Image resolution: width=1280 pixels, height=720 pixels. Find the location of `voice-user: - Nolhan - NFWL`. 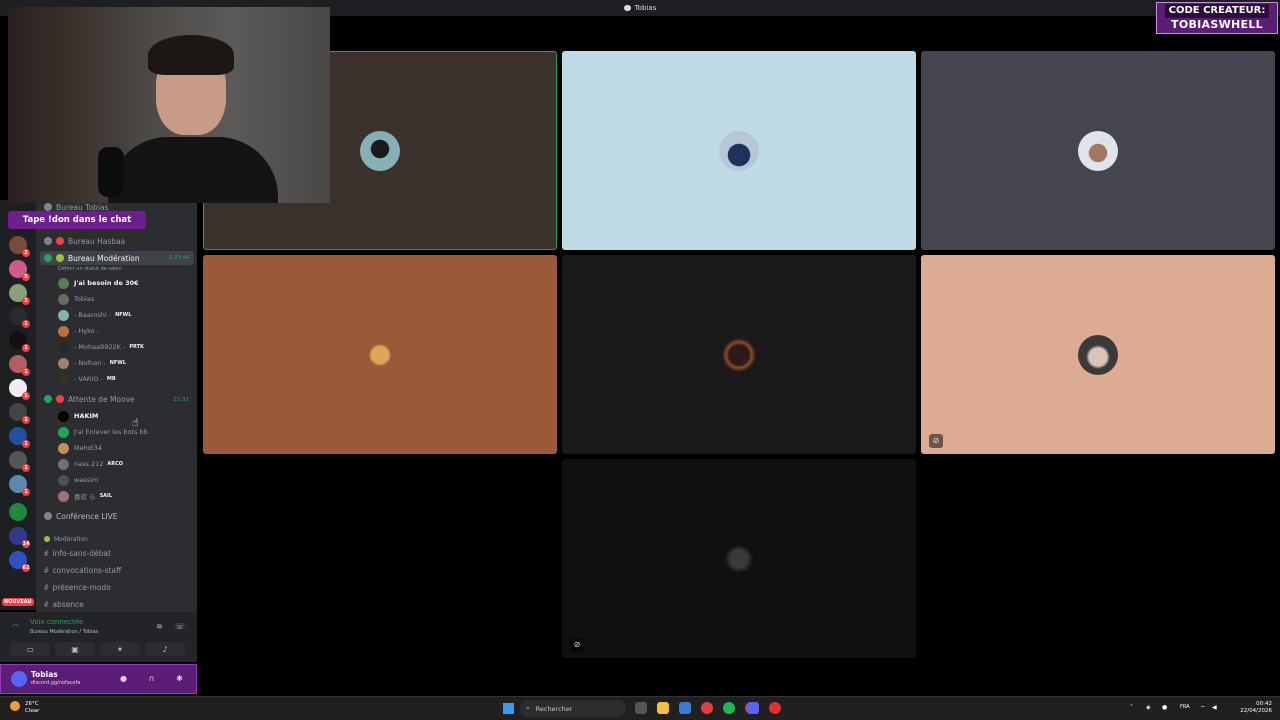

voice-user: - Nolhan - NFWL is located at coordinates (92, 363).